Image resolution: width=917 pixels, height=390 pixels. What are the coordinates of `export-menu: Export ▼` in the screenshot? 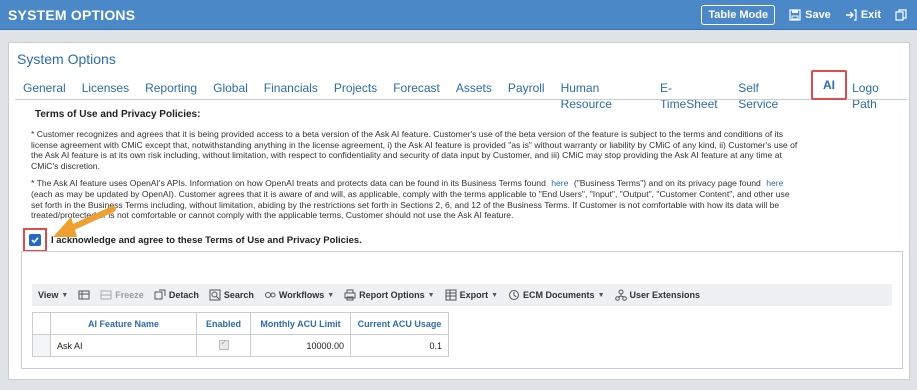 It's located at (471, 295).